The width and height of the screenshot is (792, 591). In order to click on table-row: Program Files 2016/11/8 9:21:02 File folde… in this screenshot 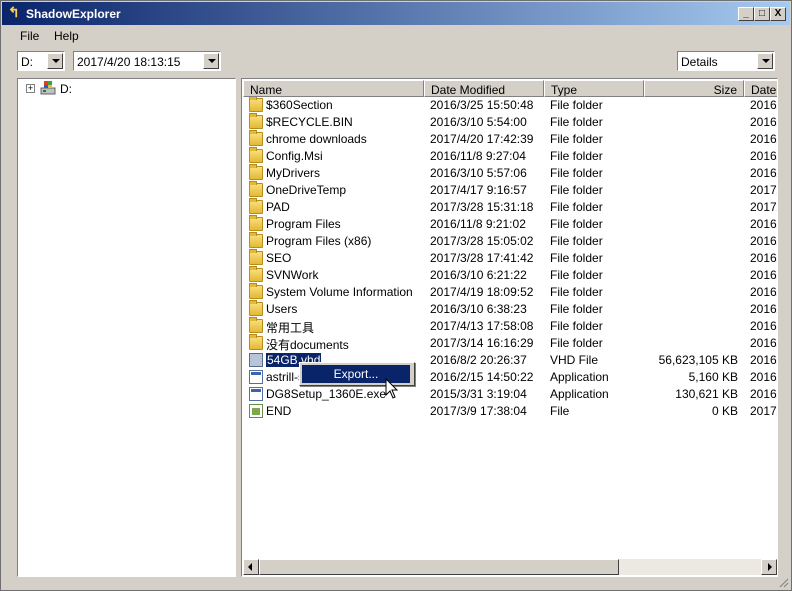, I will do `click(510, 224)`.